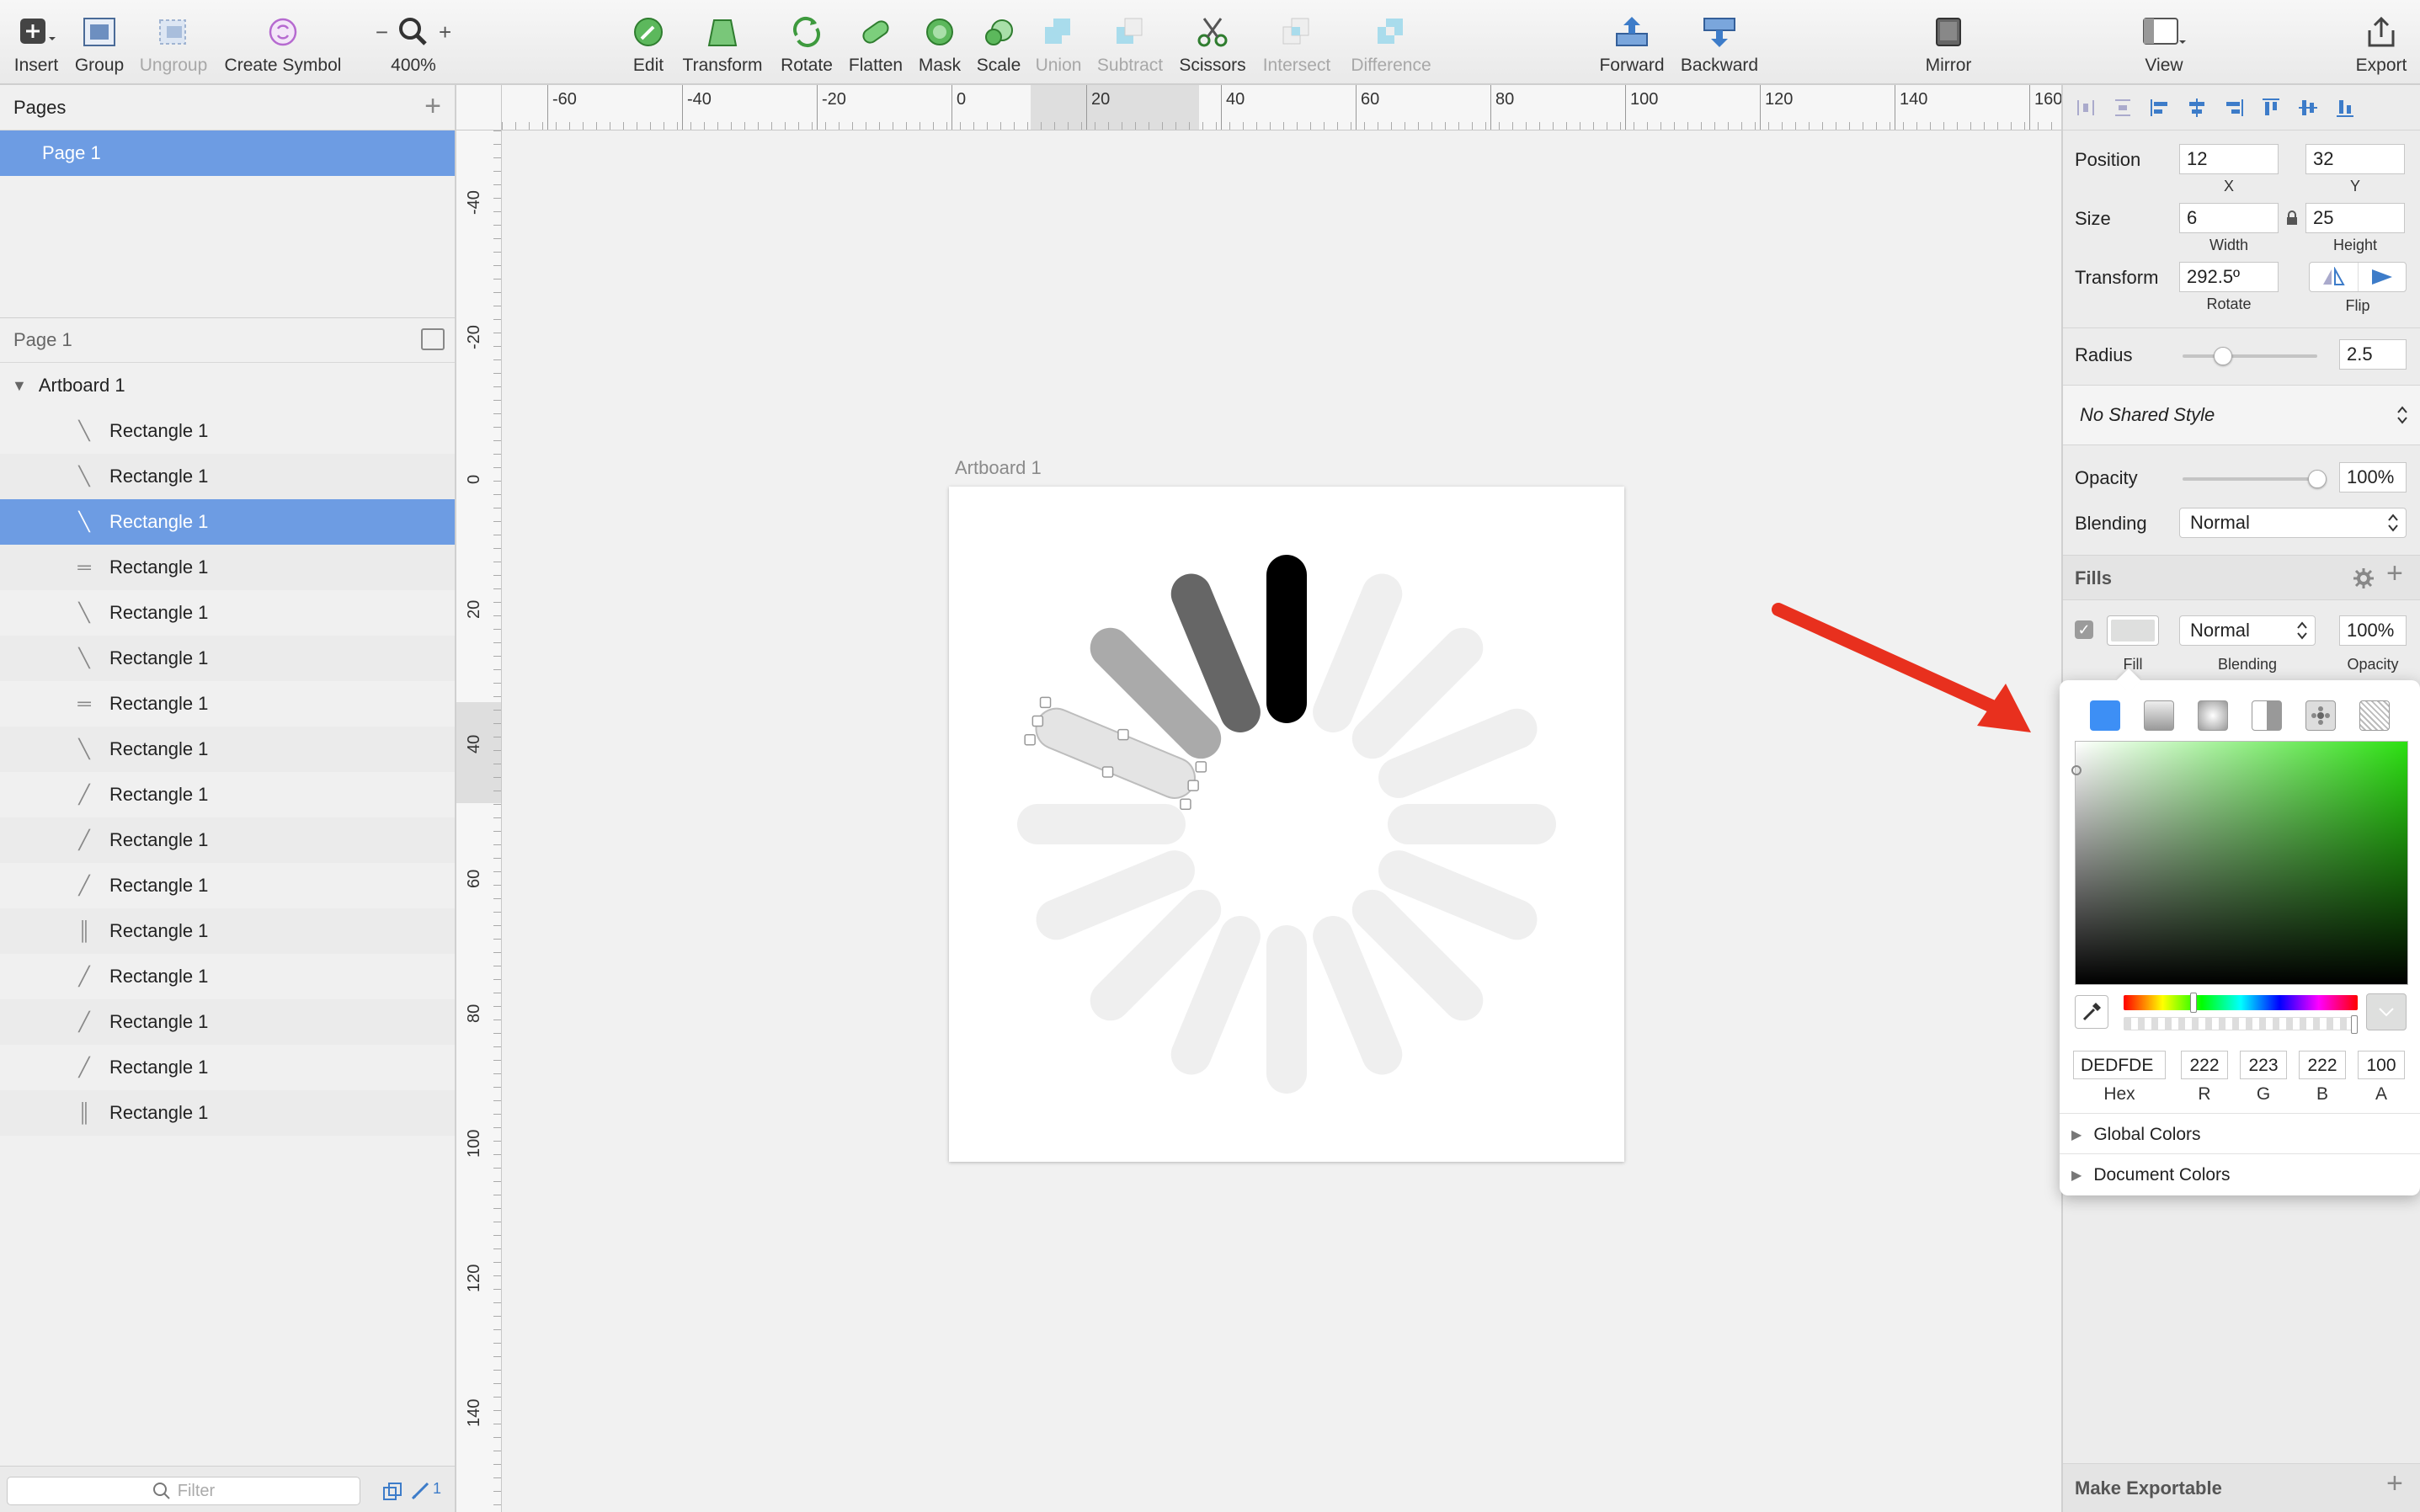 The width and height of the screenshot is (2420, 1512). What do you see at coordinates (2241, 1024) in the screenshot?
I see `alpha-slider` at bounding box center [2241, 1024].